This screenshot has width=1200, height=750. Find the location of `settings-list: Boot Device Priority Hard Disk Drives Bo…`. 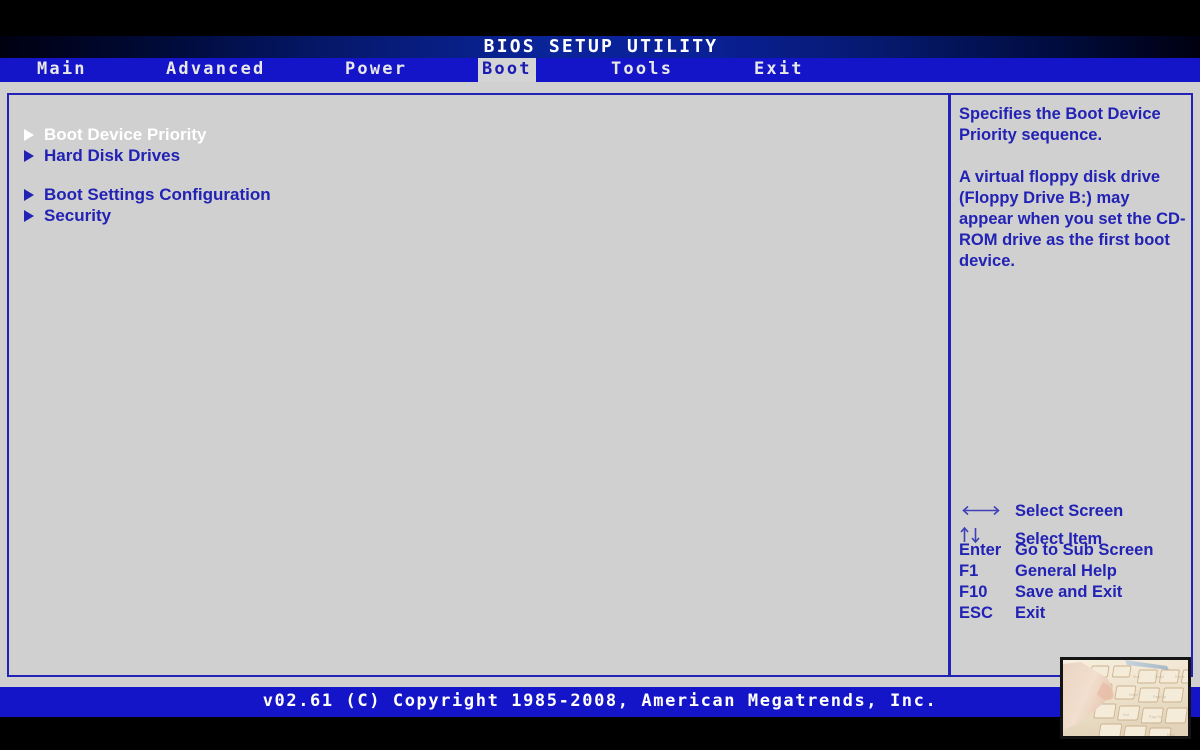

settings-list: Boot Device Priority Hard Disk Drives Bo… is located at coordinates (474, 175).